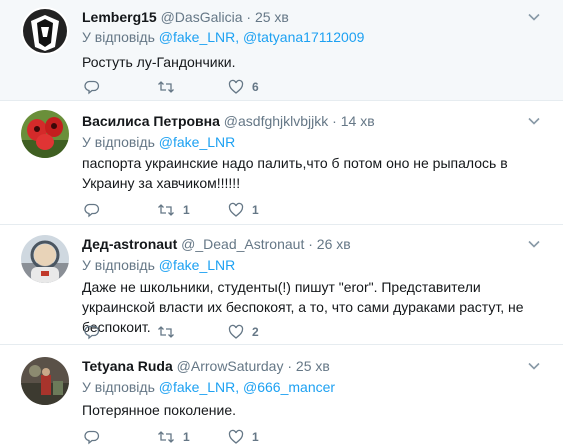  I want to click on display-name: Дед-astronaut, so click(129, 244).